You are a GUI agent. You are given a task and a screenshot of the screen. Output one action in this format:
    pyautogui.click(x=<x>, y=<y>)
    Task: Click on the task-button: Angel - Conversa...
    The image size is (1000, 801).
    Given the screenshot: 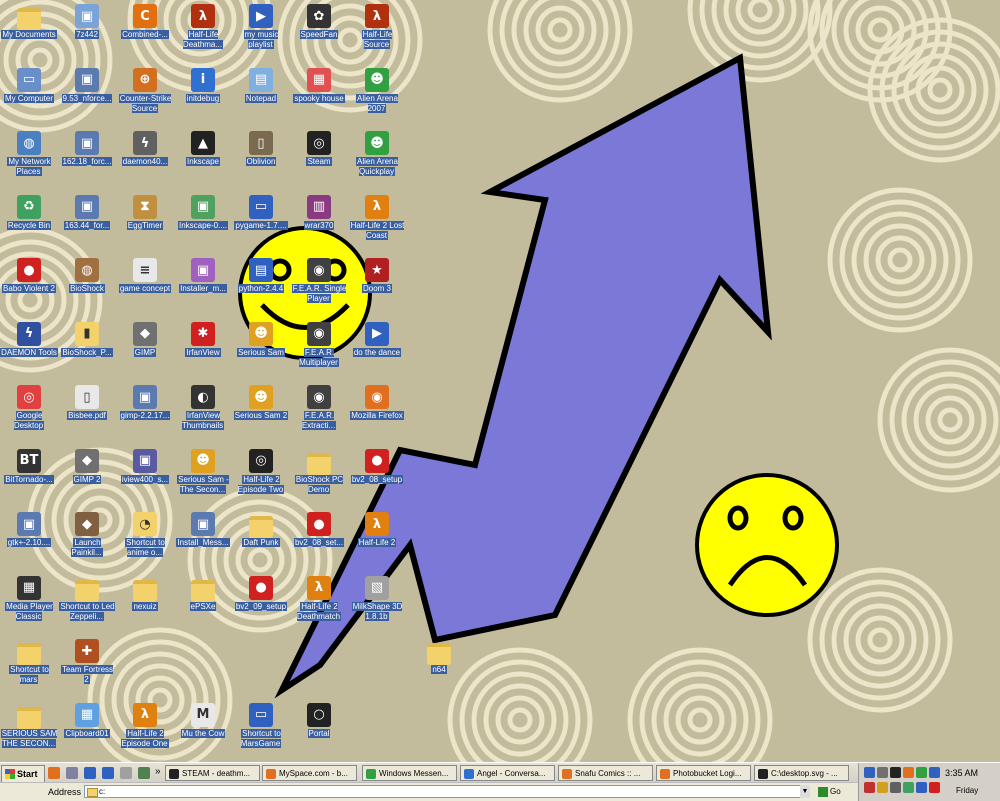 What is the action you would take?
    pyautogui.click(x=507, y=773)
    